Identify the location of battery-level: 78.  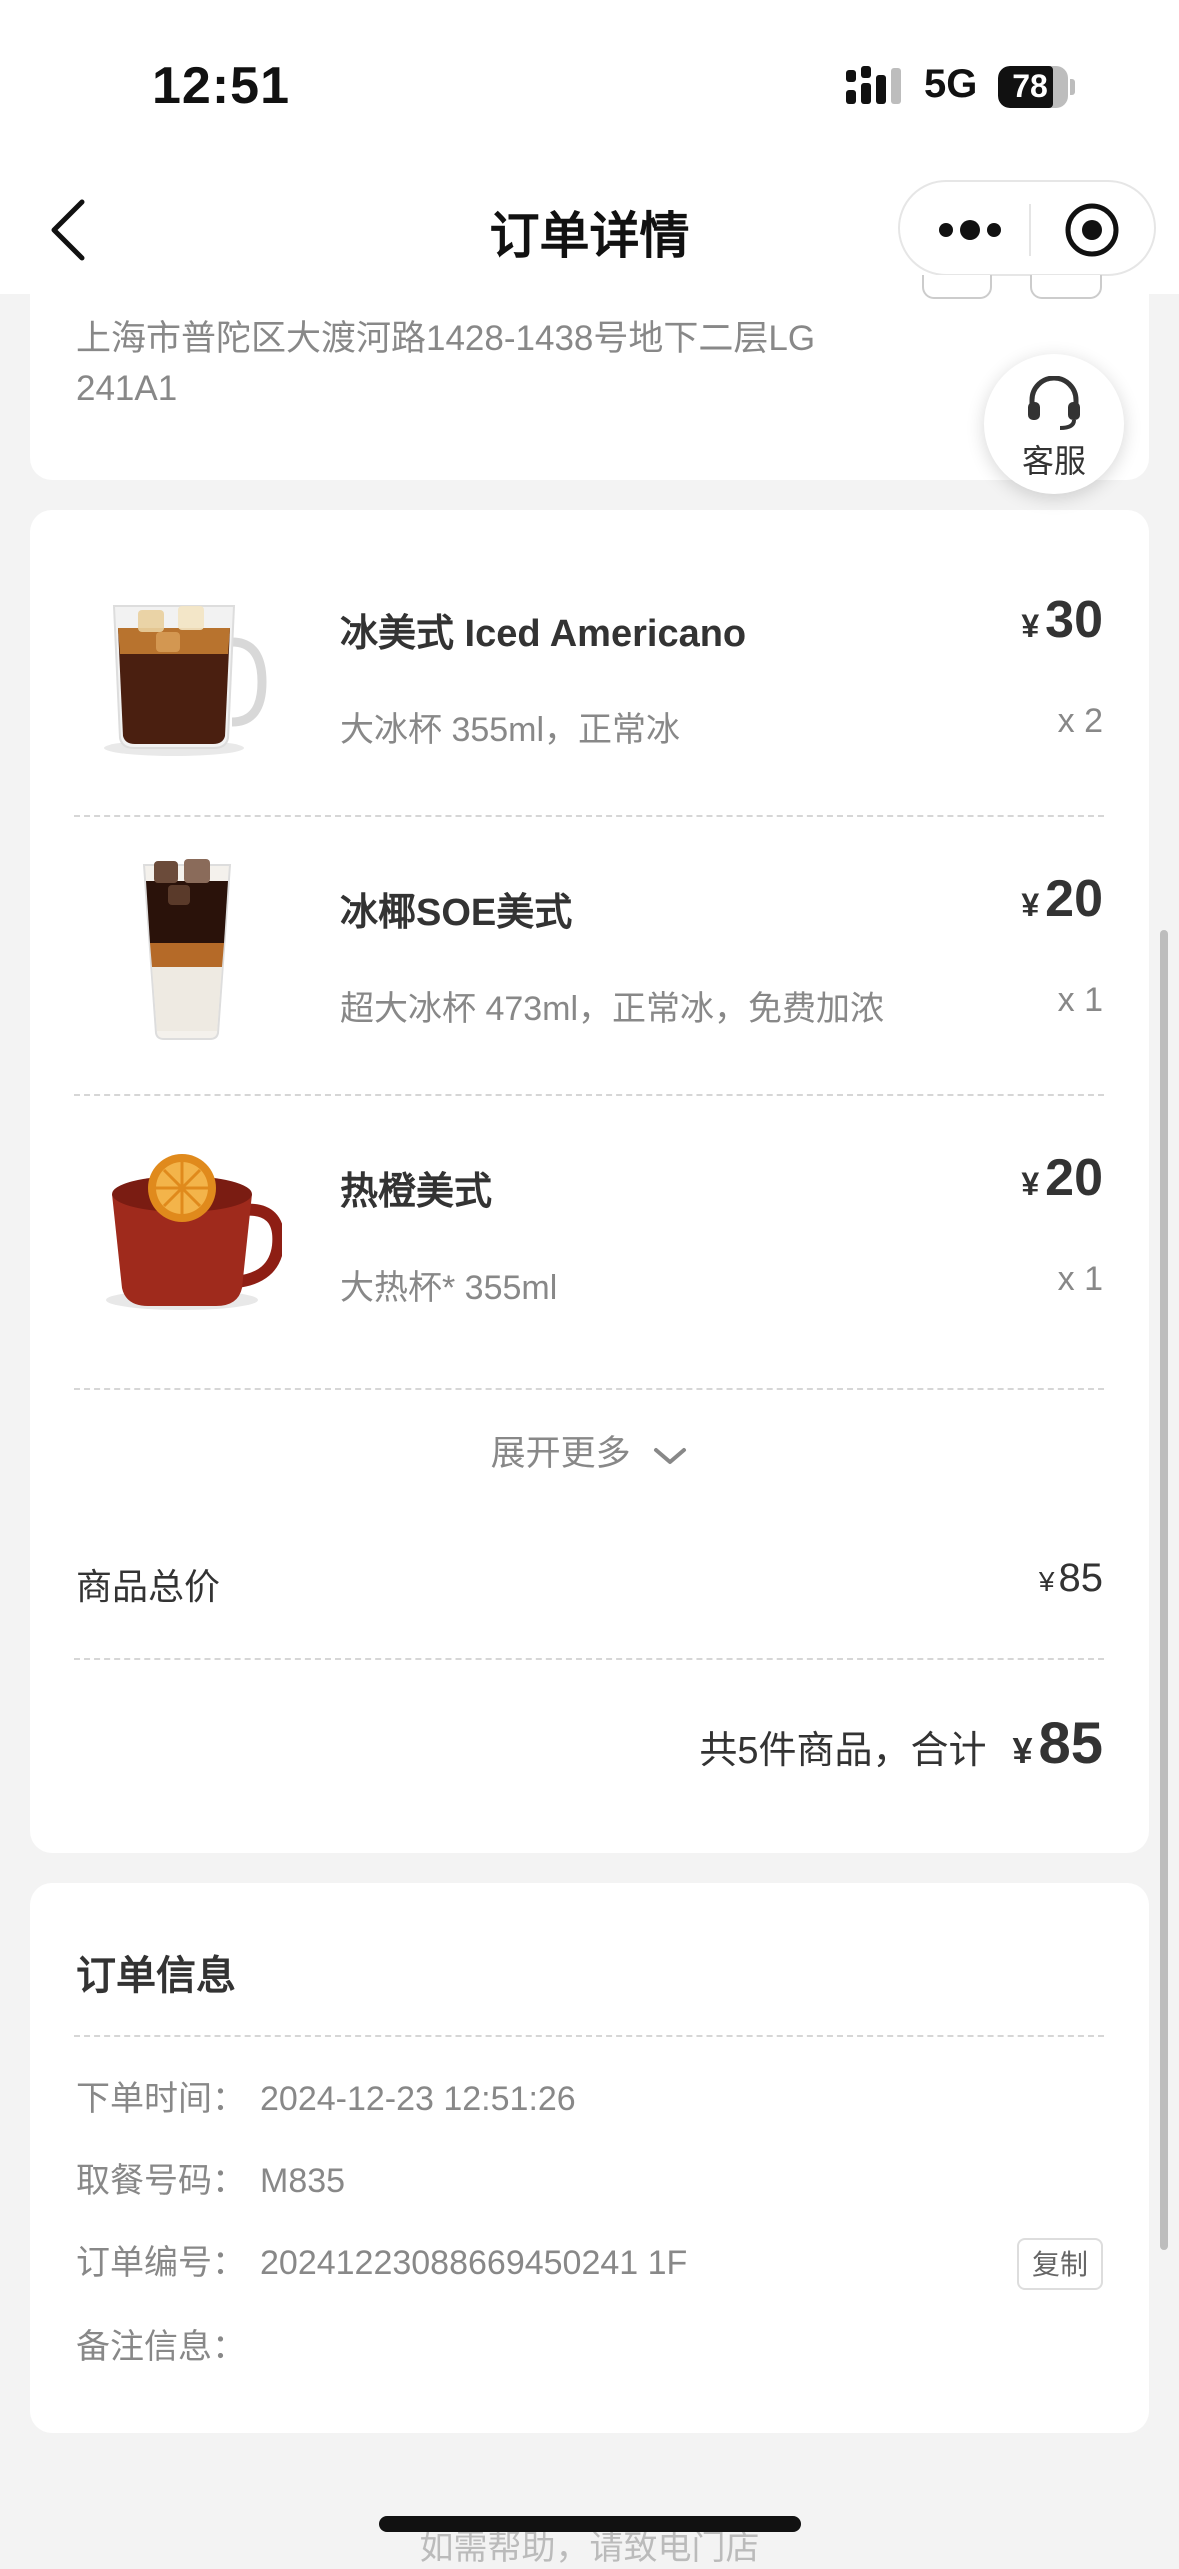
(1030, 86).